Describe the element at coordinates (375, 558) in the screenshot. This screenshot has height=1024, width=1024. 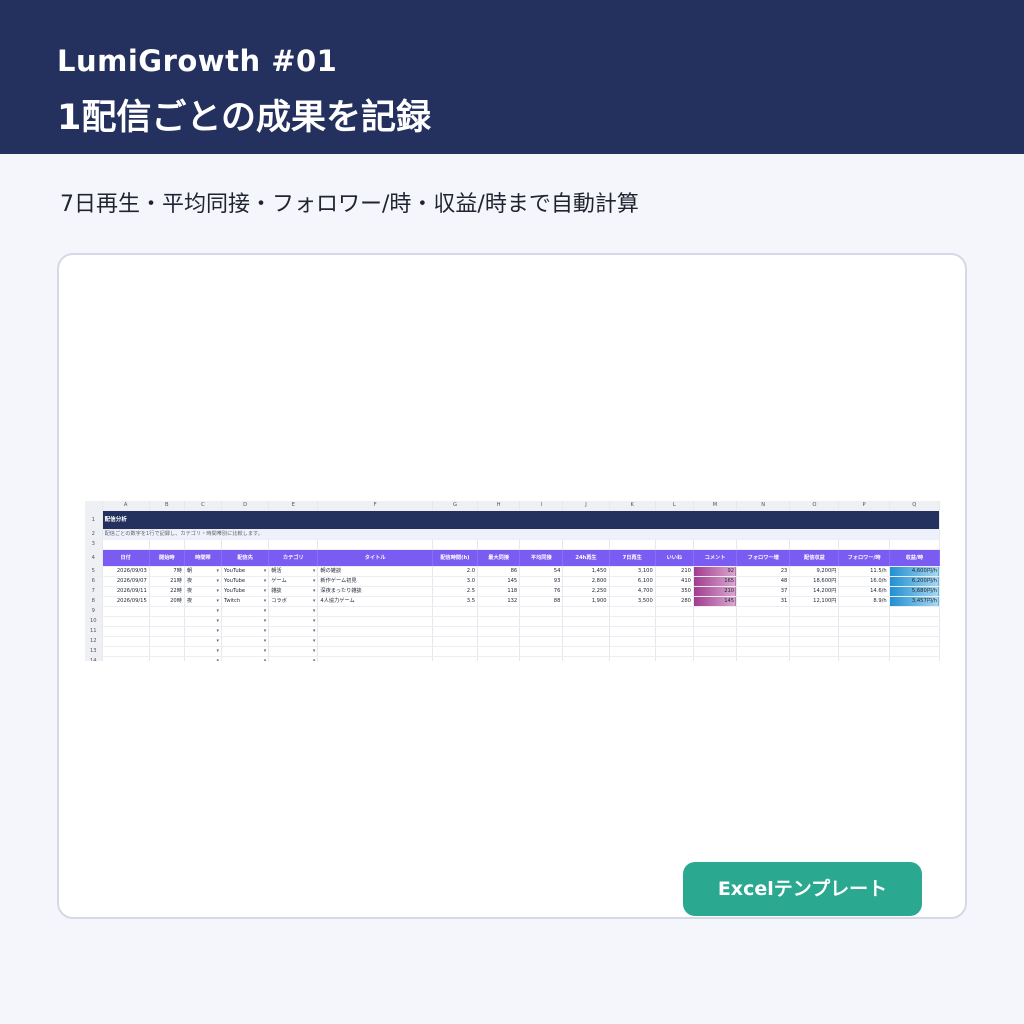
I see `column-header: タイトル` at that location.